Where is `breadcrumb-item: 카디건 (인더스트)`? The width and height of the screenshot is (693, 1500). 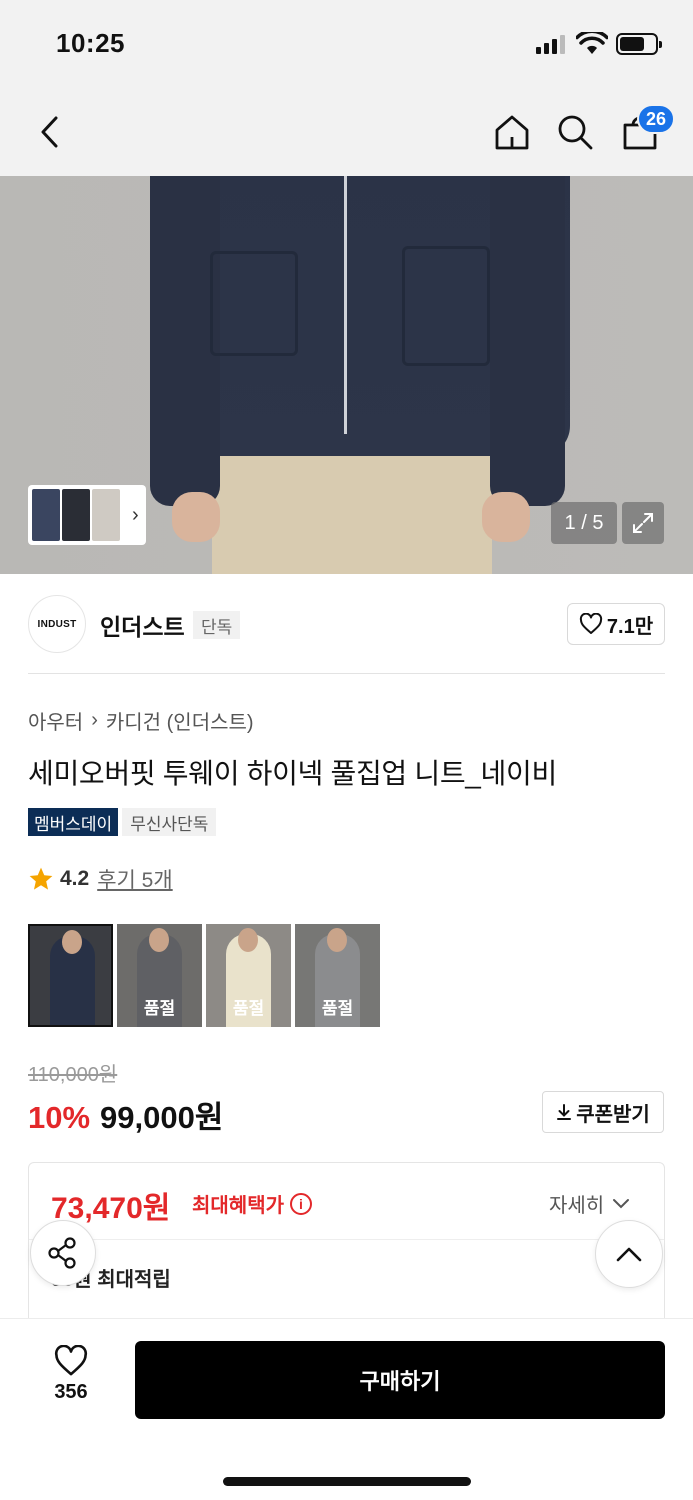
breadcrumb-item: 카디건 (인더스트) is located at coordinates (180, 720).